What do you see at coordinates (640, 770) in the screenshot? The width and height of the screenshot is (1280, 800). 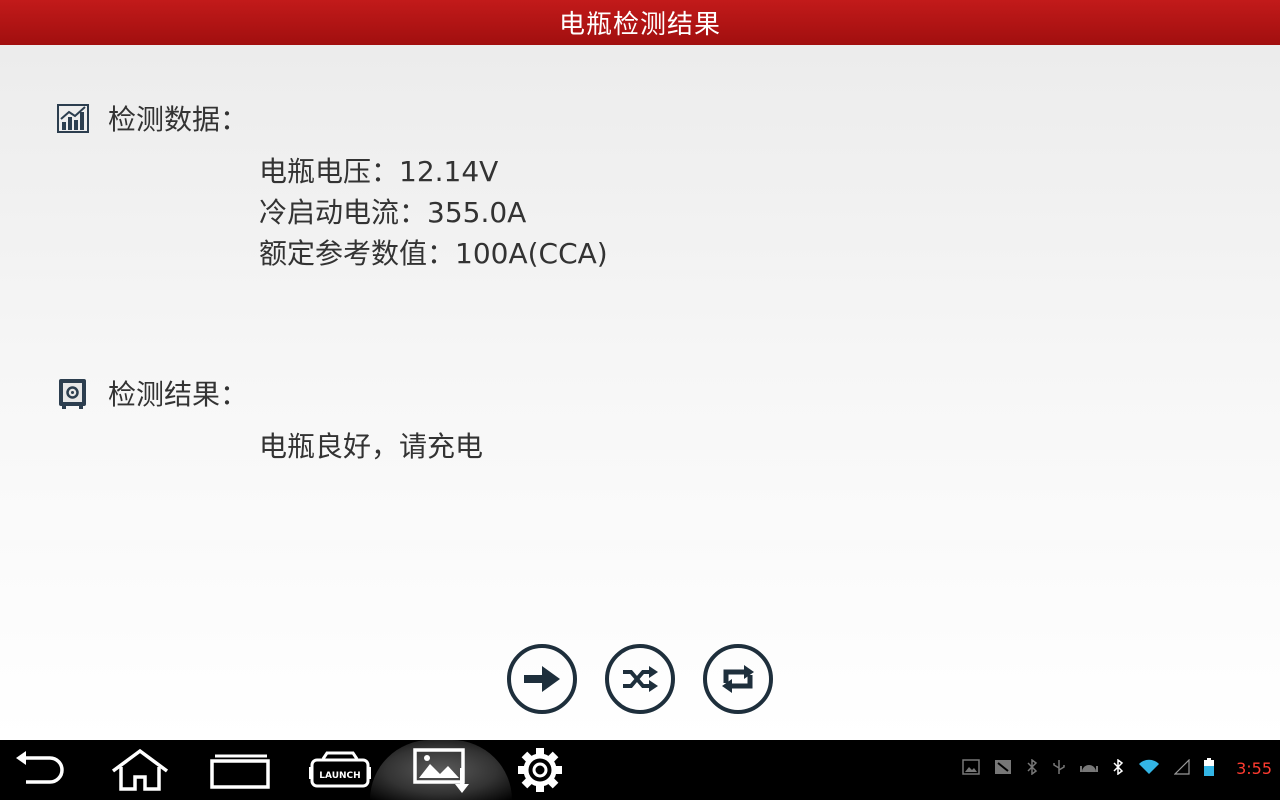 I see `system-nav-bar: LAUNCH 3:55` at bounding box center [640, 770].